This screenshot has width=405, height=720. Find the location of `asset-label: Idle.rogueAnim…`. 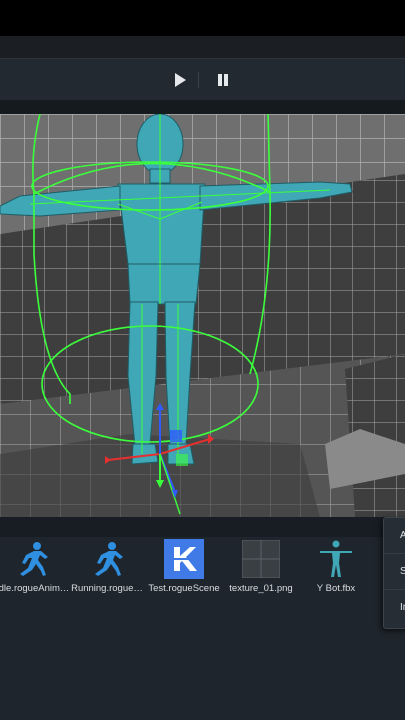

asset-label: Idle.rogueAnim… is located at coordinates (34, 588).